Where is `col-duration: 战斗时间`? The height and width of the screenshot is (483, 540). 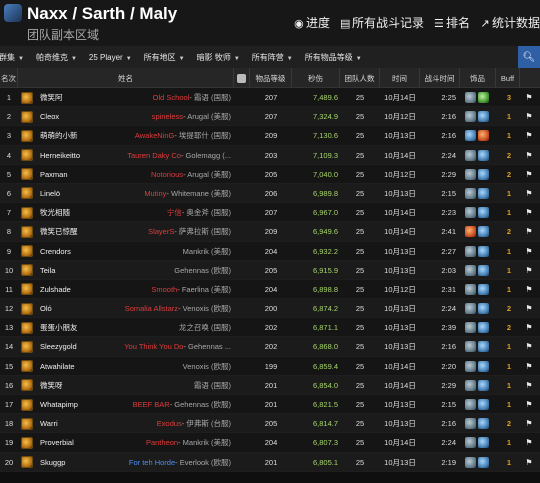
col-duration: 战斗时间 is located at coordinates (440, 78).